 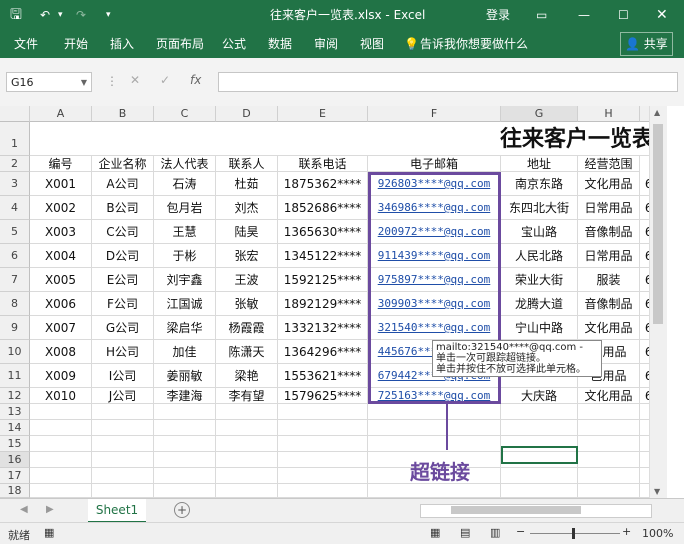 What do you see at coordinates (61, 328) in the screenshot?
I see `table-cell: X007` at bounding box center [61, 328].